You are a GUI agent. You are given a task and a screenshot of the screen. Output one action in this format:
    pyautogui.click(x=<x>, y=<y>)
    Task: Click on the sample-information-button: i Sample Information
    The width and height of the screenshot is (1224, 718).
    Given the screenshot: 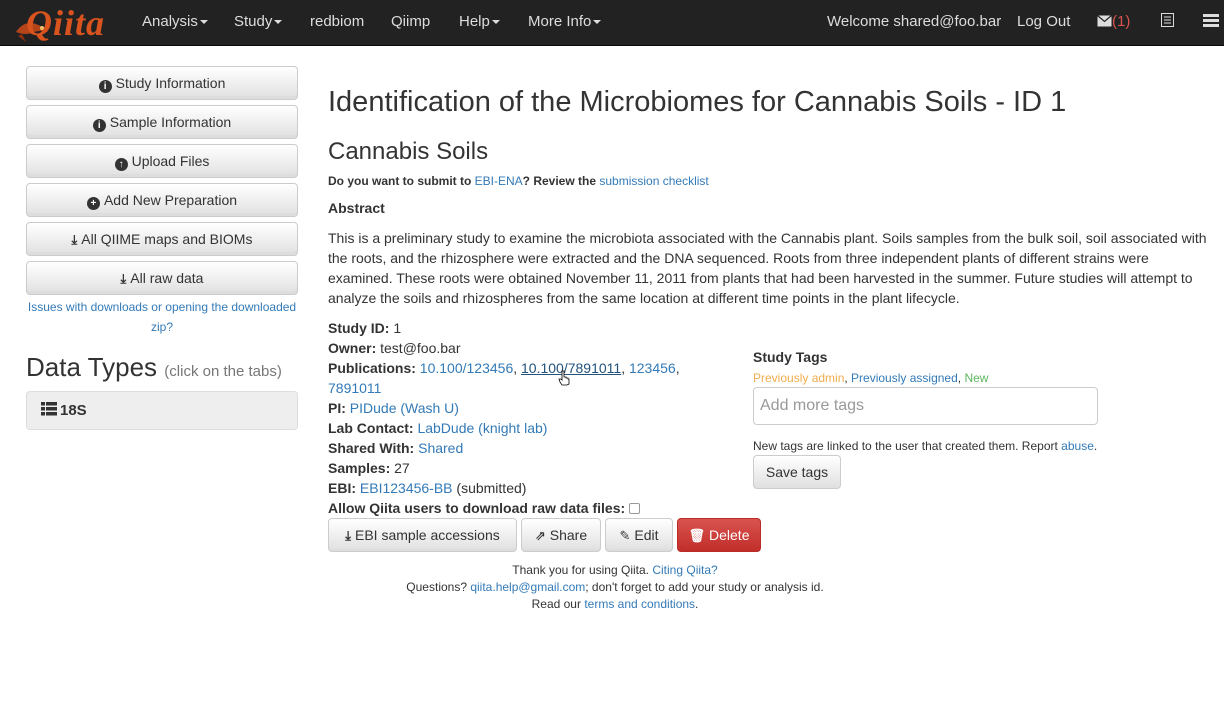 What is the action you would take?
    pyautogui.click(x=162, y=122)
    